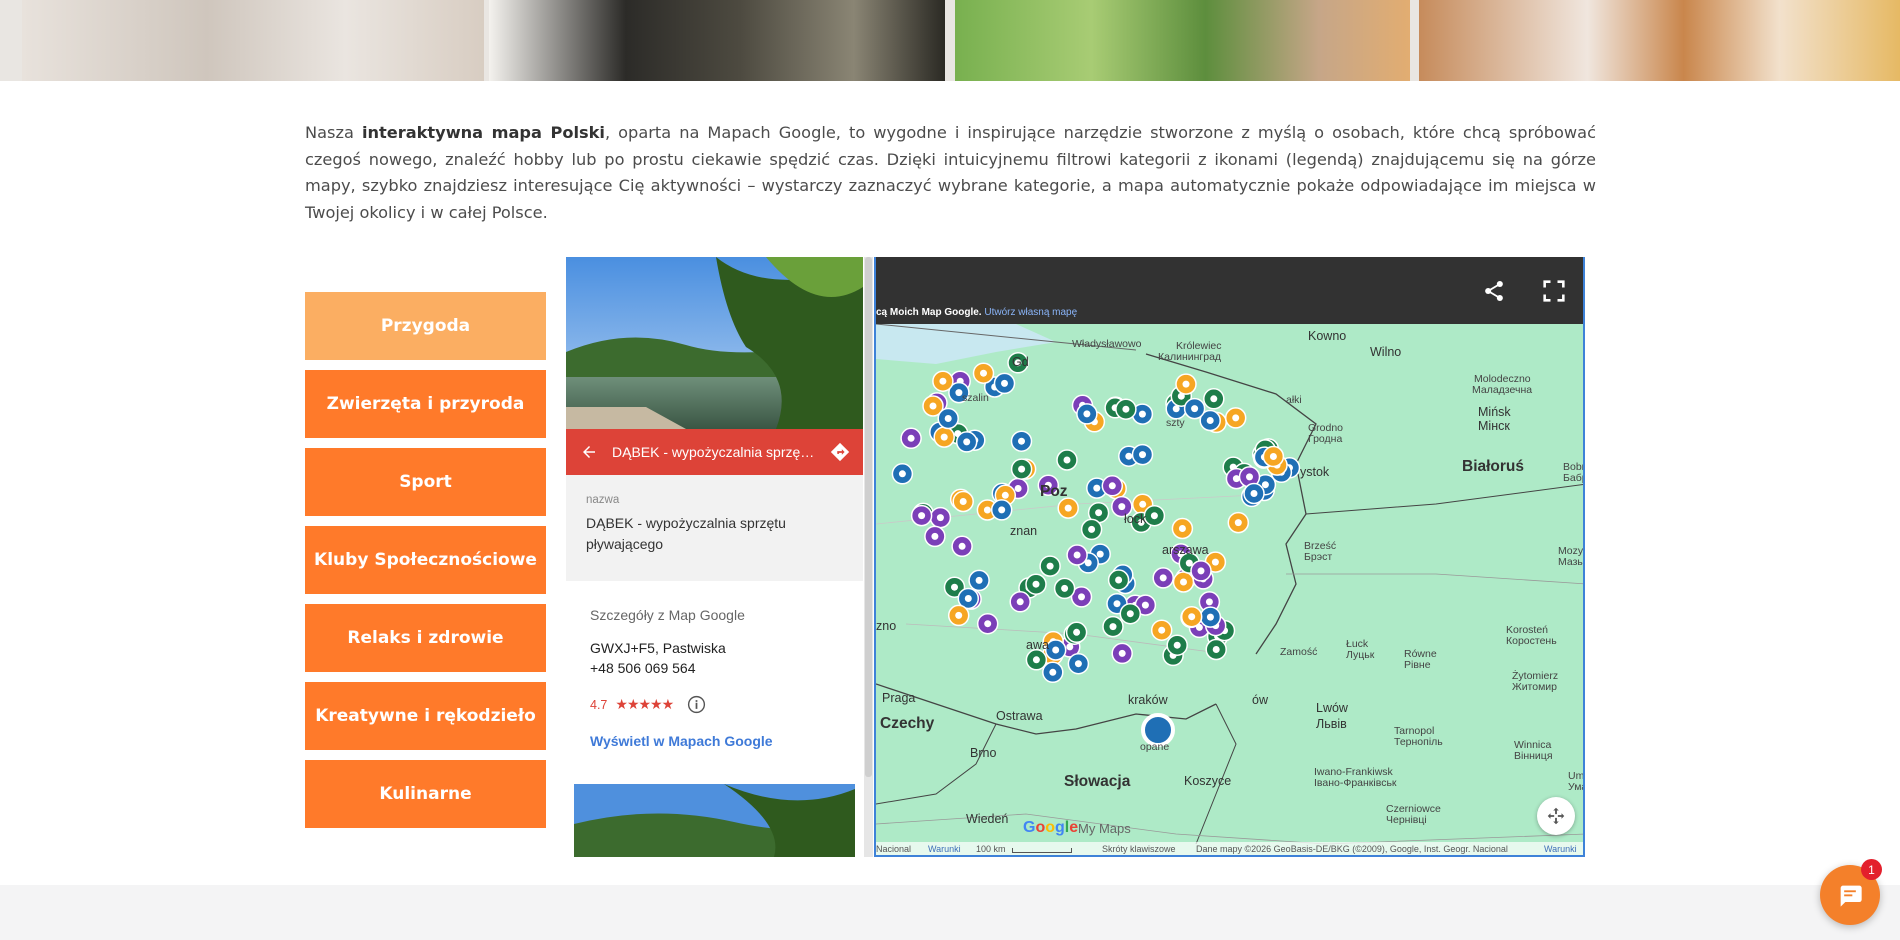 The height and width of the screenshot is (940, 1900). Describe the element at coordinates (425, 794) in the screenshot. I see `category-kulinarne: Kulinarne` at that location.